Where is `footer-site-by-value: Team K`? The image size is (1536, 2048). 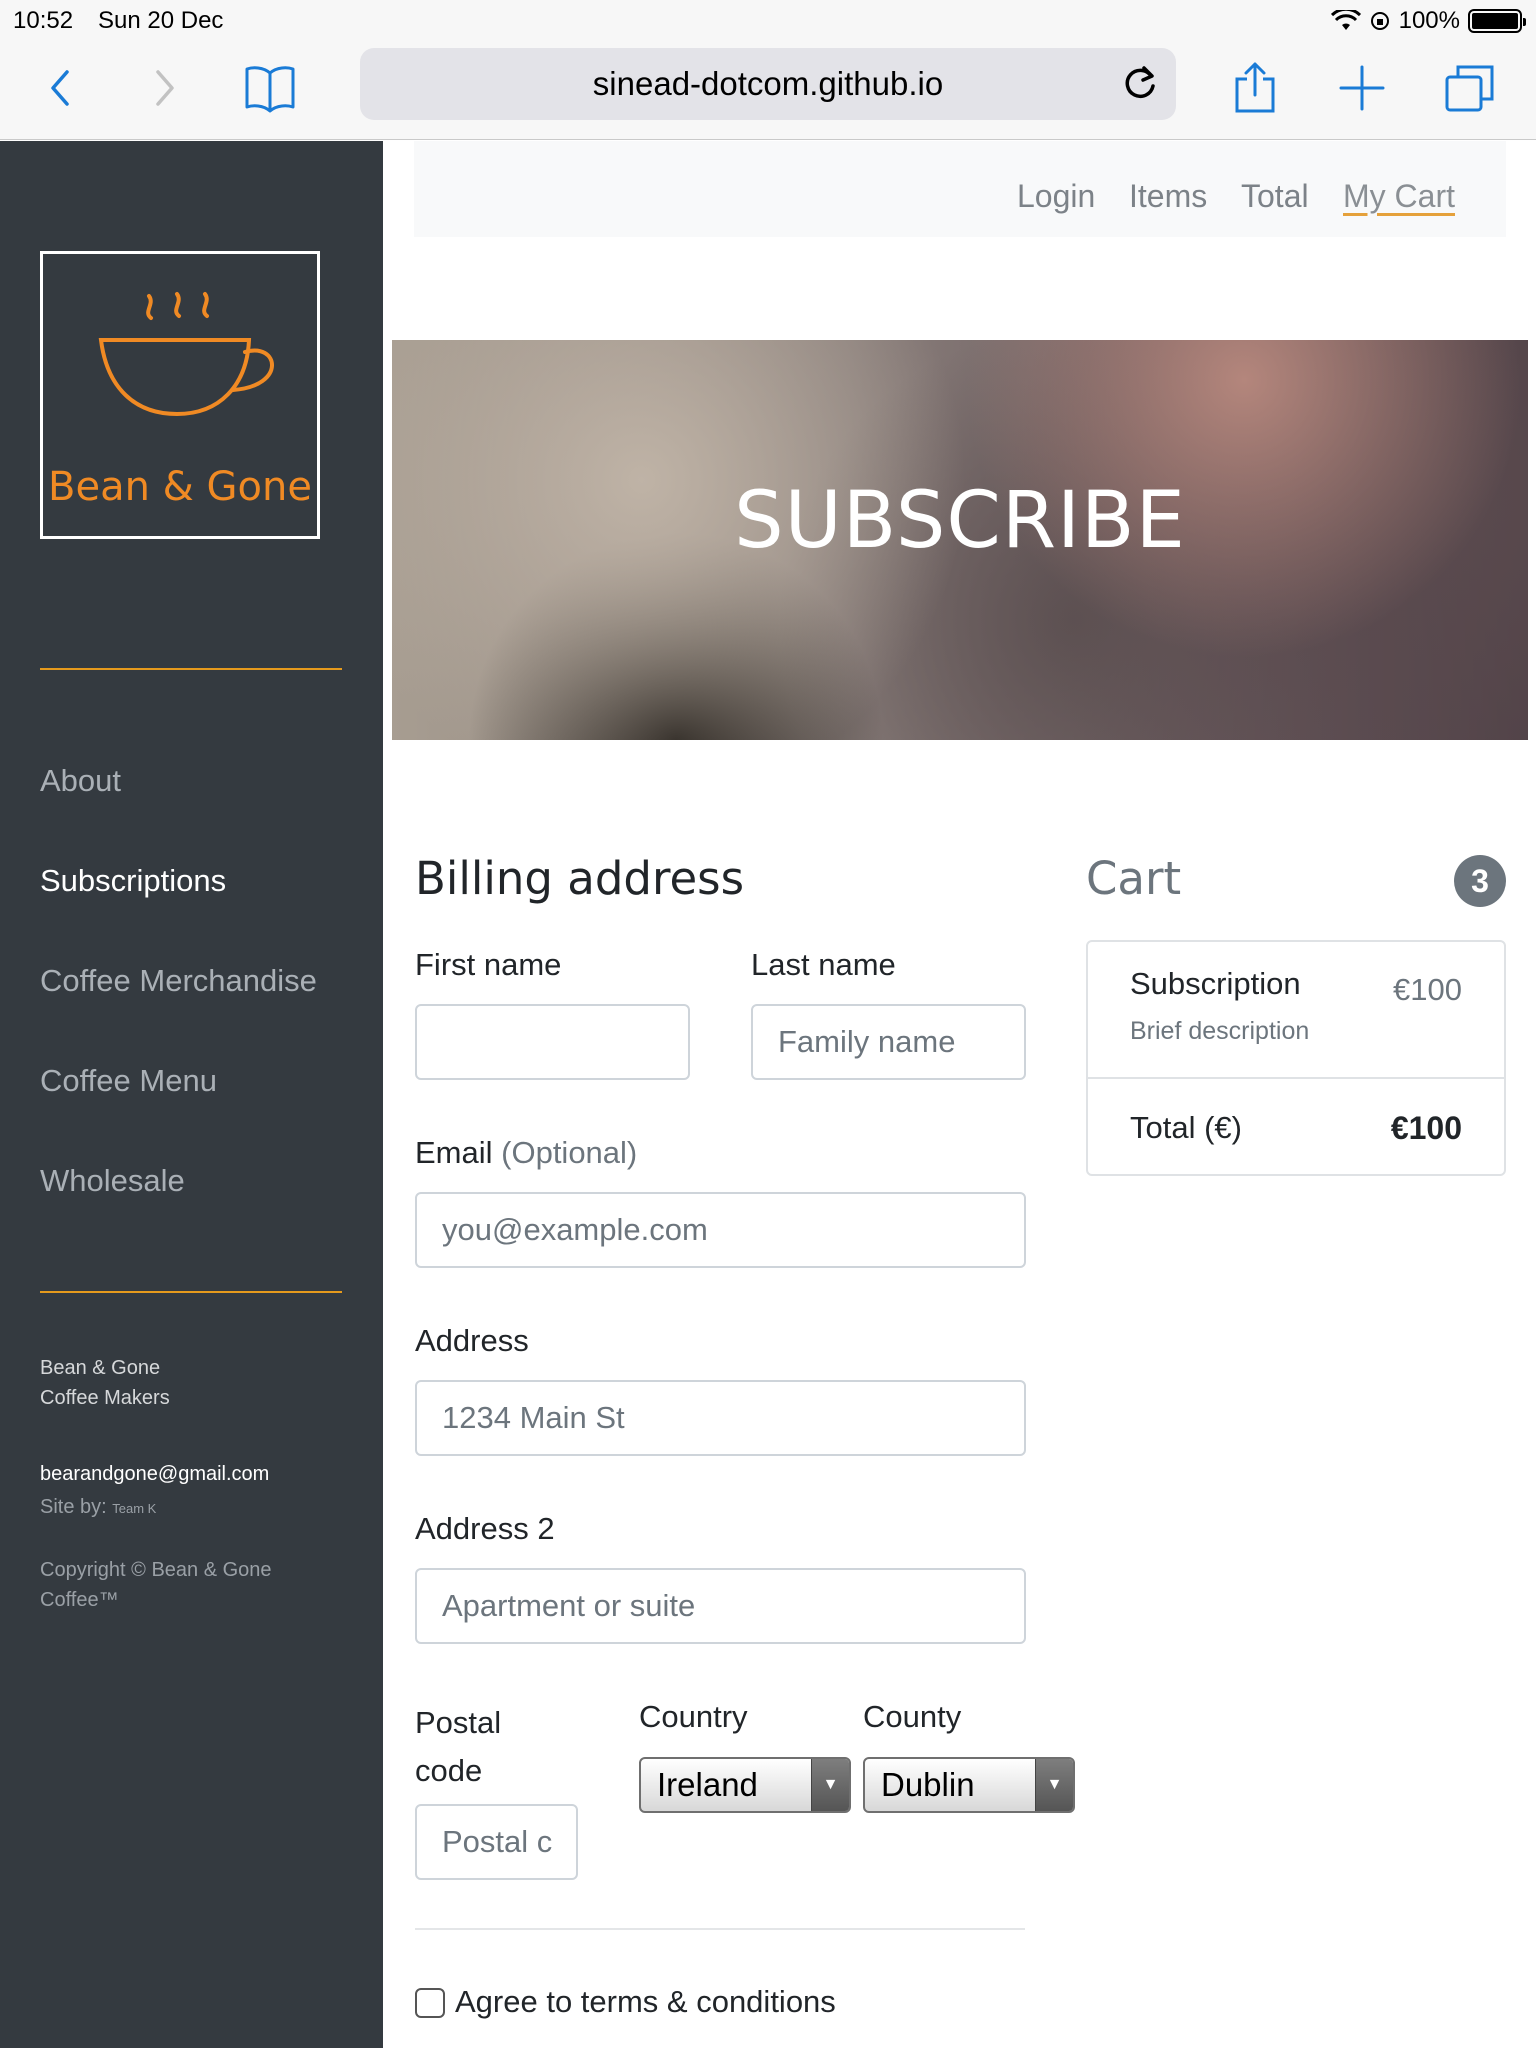 footer-site-by-value: Team K is located at coordinates (134, 1508).